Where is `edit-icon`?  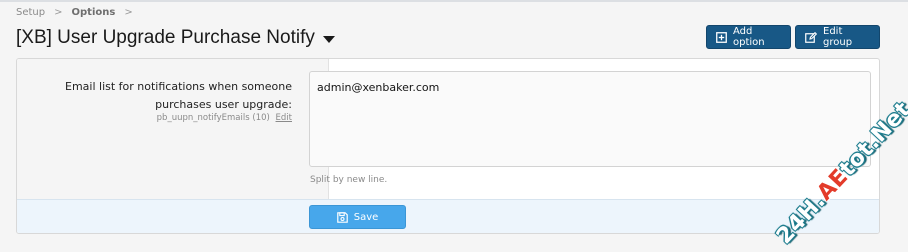
edit-icon is located at coordinates (811, 37).